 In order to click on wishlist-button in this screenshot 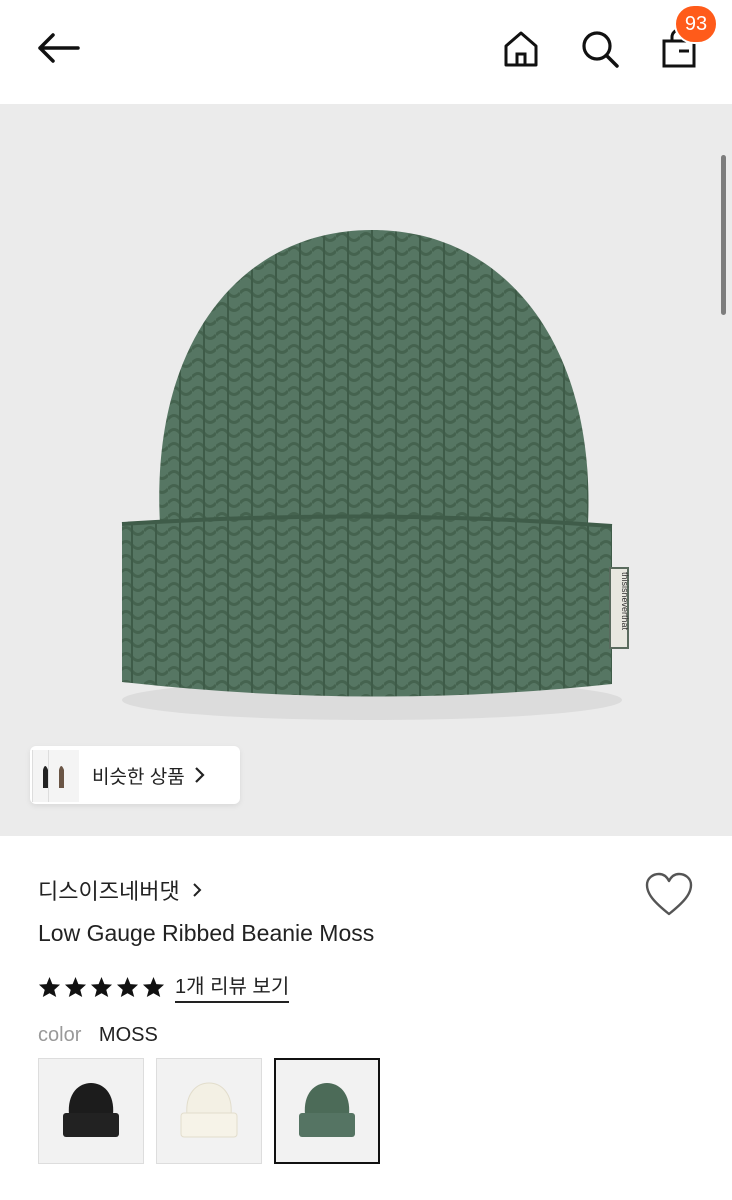, I will do `click(669, 895)`.